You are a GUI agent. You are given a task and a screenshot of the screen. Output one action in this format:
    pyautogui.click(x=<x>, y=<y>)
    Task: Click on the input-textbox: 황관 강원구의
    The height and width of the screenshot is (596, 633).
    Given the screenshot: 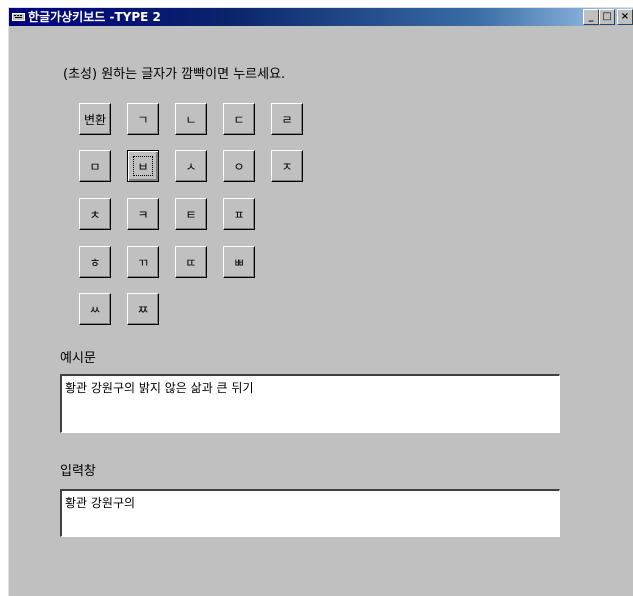 What is the action you would take?
    pyautogui.click(x=310, y=513)
    